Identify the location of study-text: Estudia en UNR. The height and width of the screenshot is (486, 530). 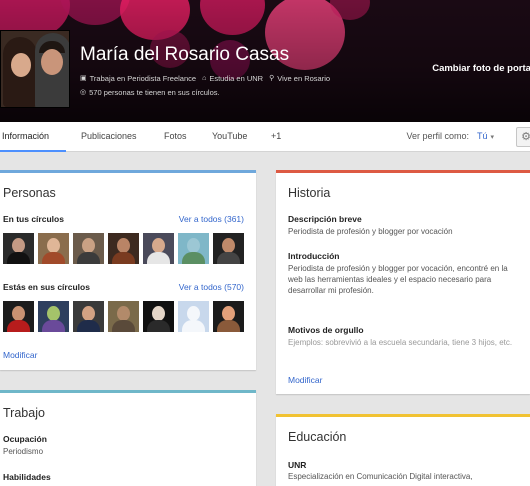
(236, 78).